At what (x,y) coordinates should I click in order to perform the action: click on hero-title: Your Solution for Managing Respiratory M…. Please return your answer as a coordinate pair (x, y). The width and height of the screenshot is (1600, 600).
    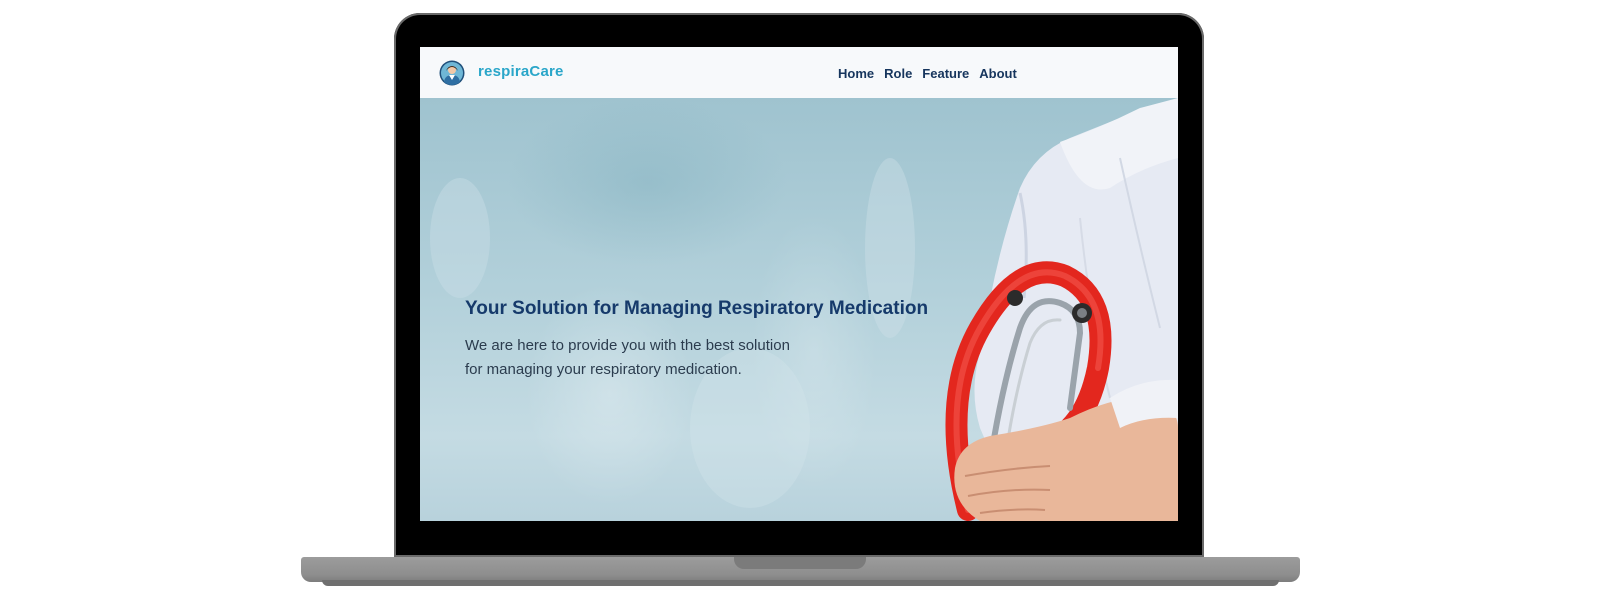
    Looking at the image, I should click on (697, 308).